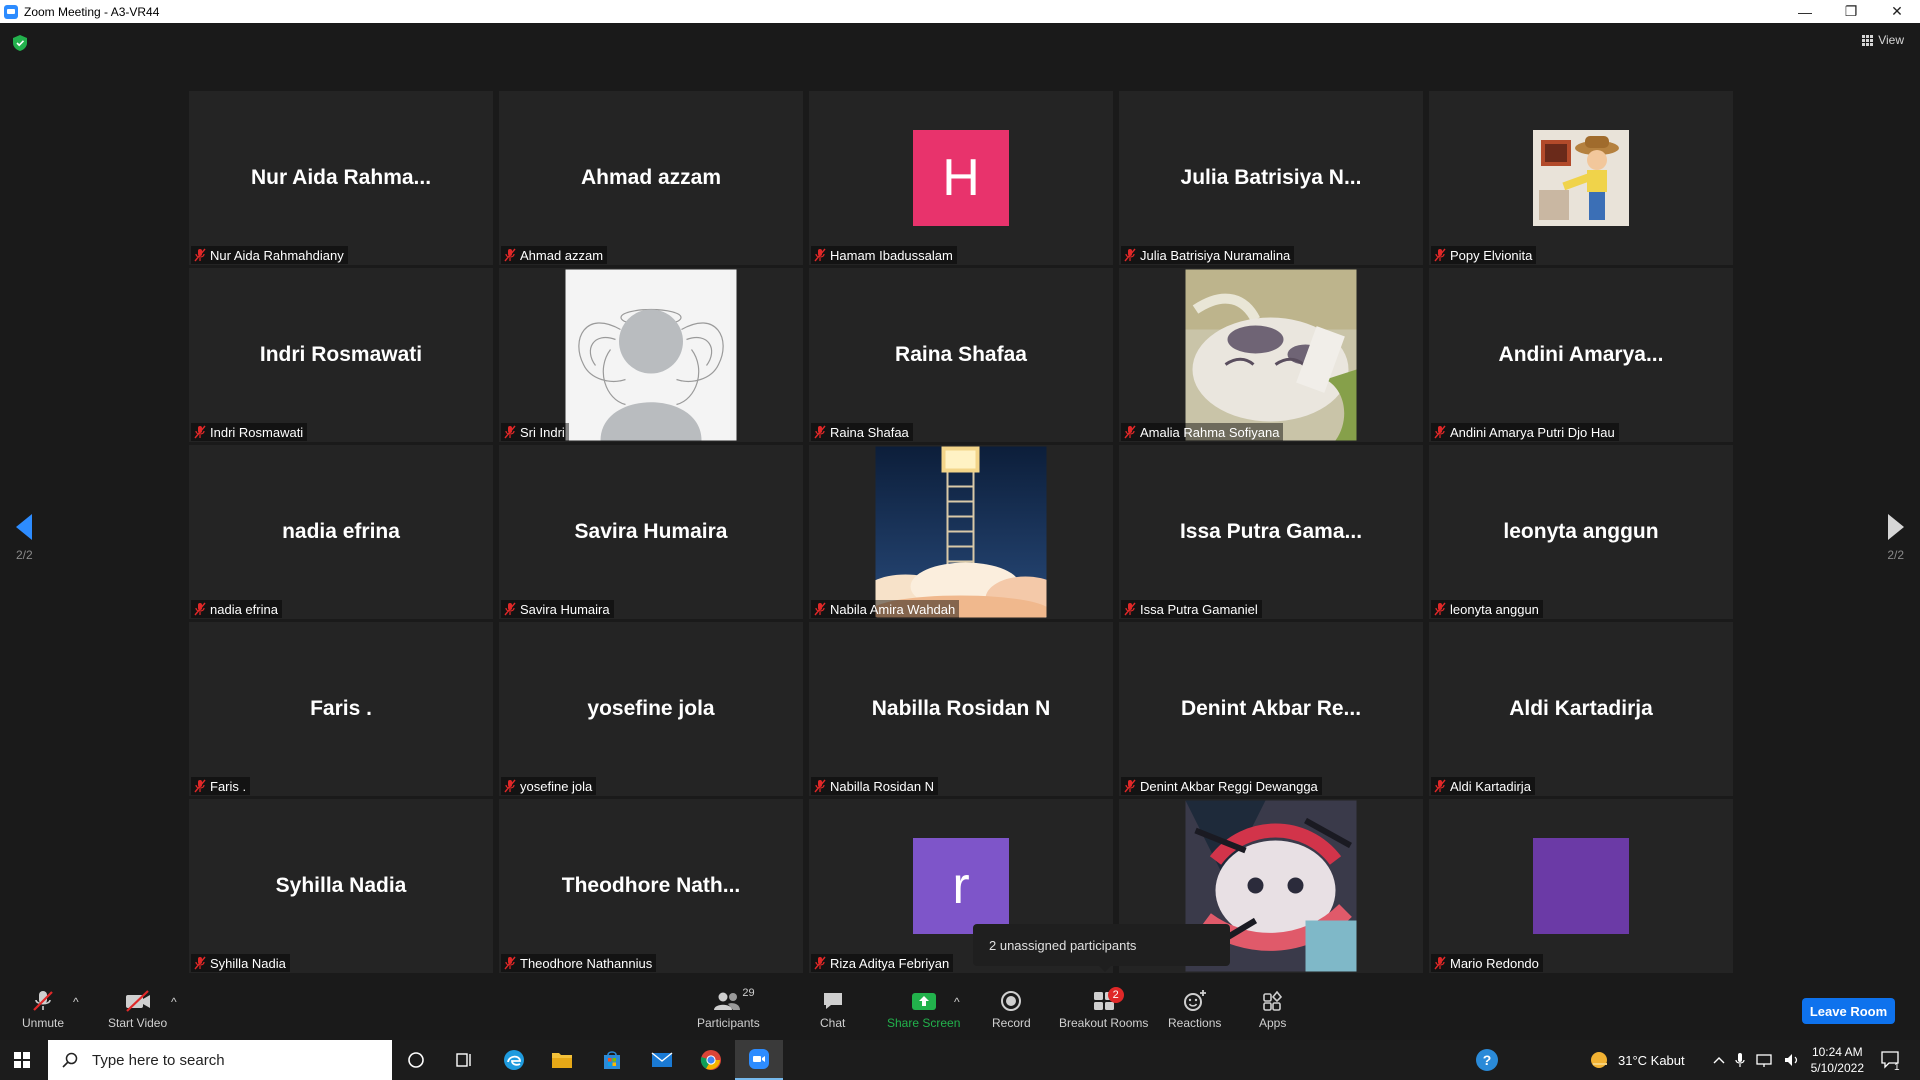 Image resolution: width=1920 pixels, height=1080 pixels. What do you see at coordinates (1805, 11) in the screenshot?
I see `minimize-button: —` at bounding box center [1805, 11].